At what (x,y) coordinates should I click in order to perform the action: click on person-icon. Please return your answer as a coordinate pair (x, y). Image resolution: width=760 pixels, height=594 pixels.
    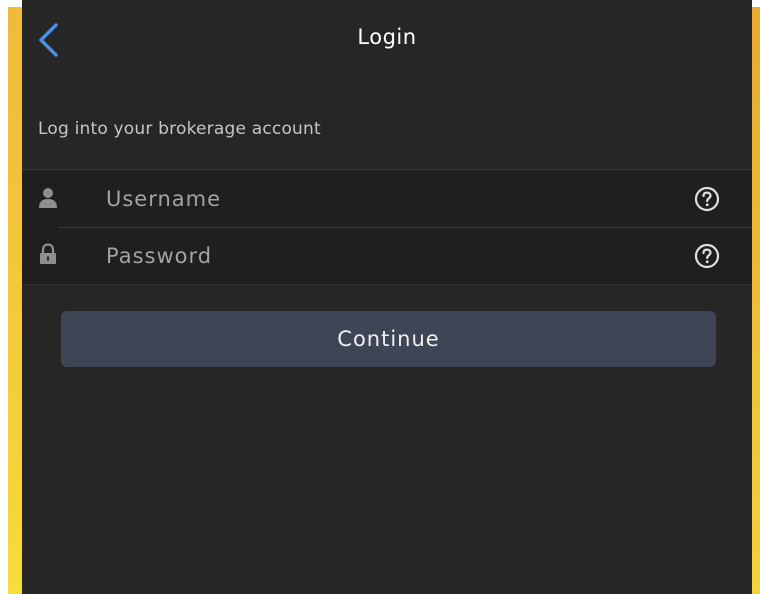
    Looking at the image, I should click on (48, 198).